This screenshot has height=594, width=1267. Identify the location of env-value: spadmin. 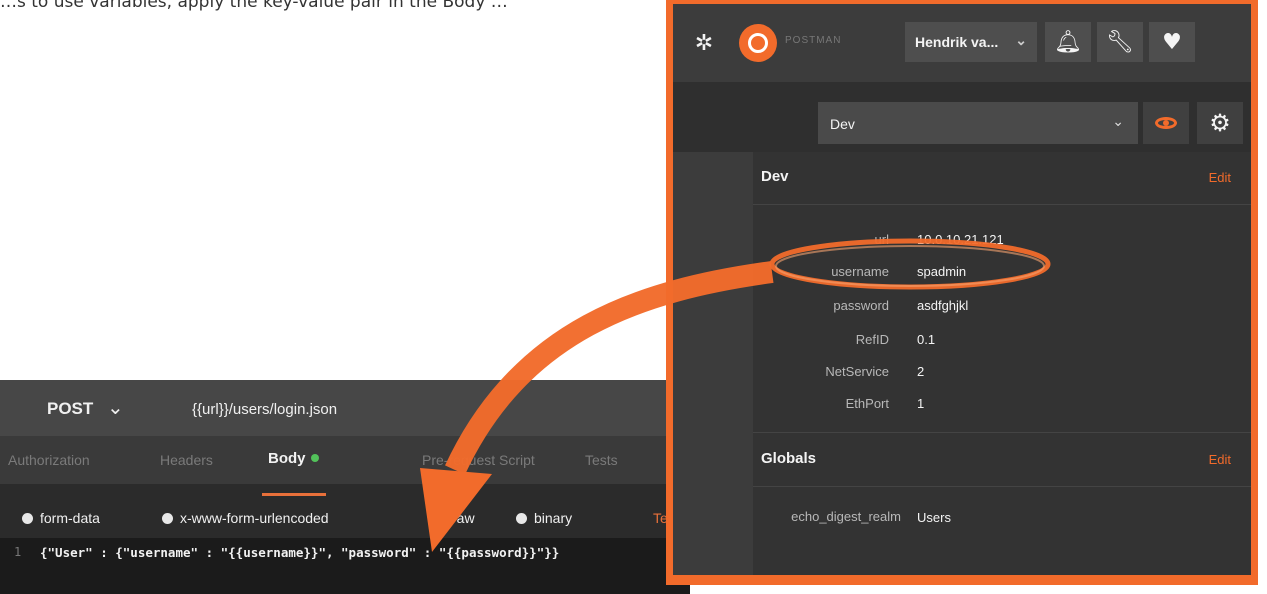
(942, 271).